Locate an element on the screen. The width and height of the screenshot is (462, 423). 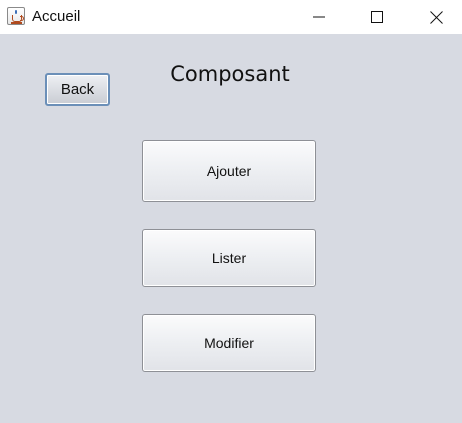
close-button is located at coordinates (436, 17).